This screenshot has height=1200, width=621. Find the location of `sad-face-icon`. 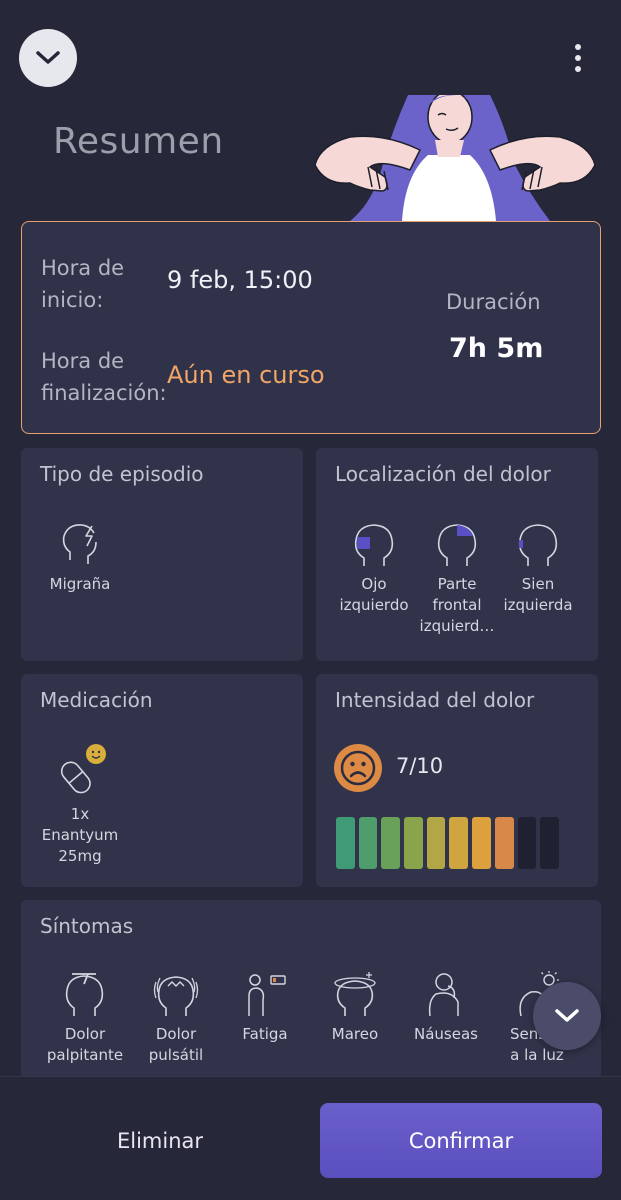

sad-face-icon is located at coordinates (358, 768).